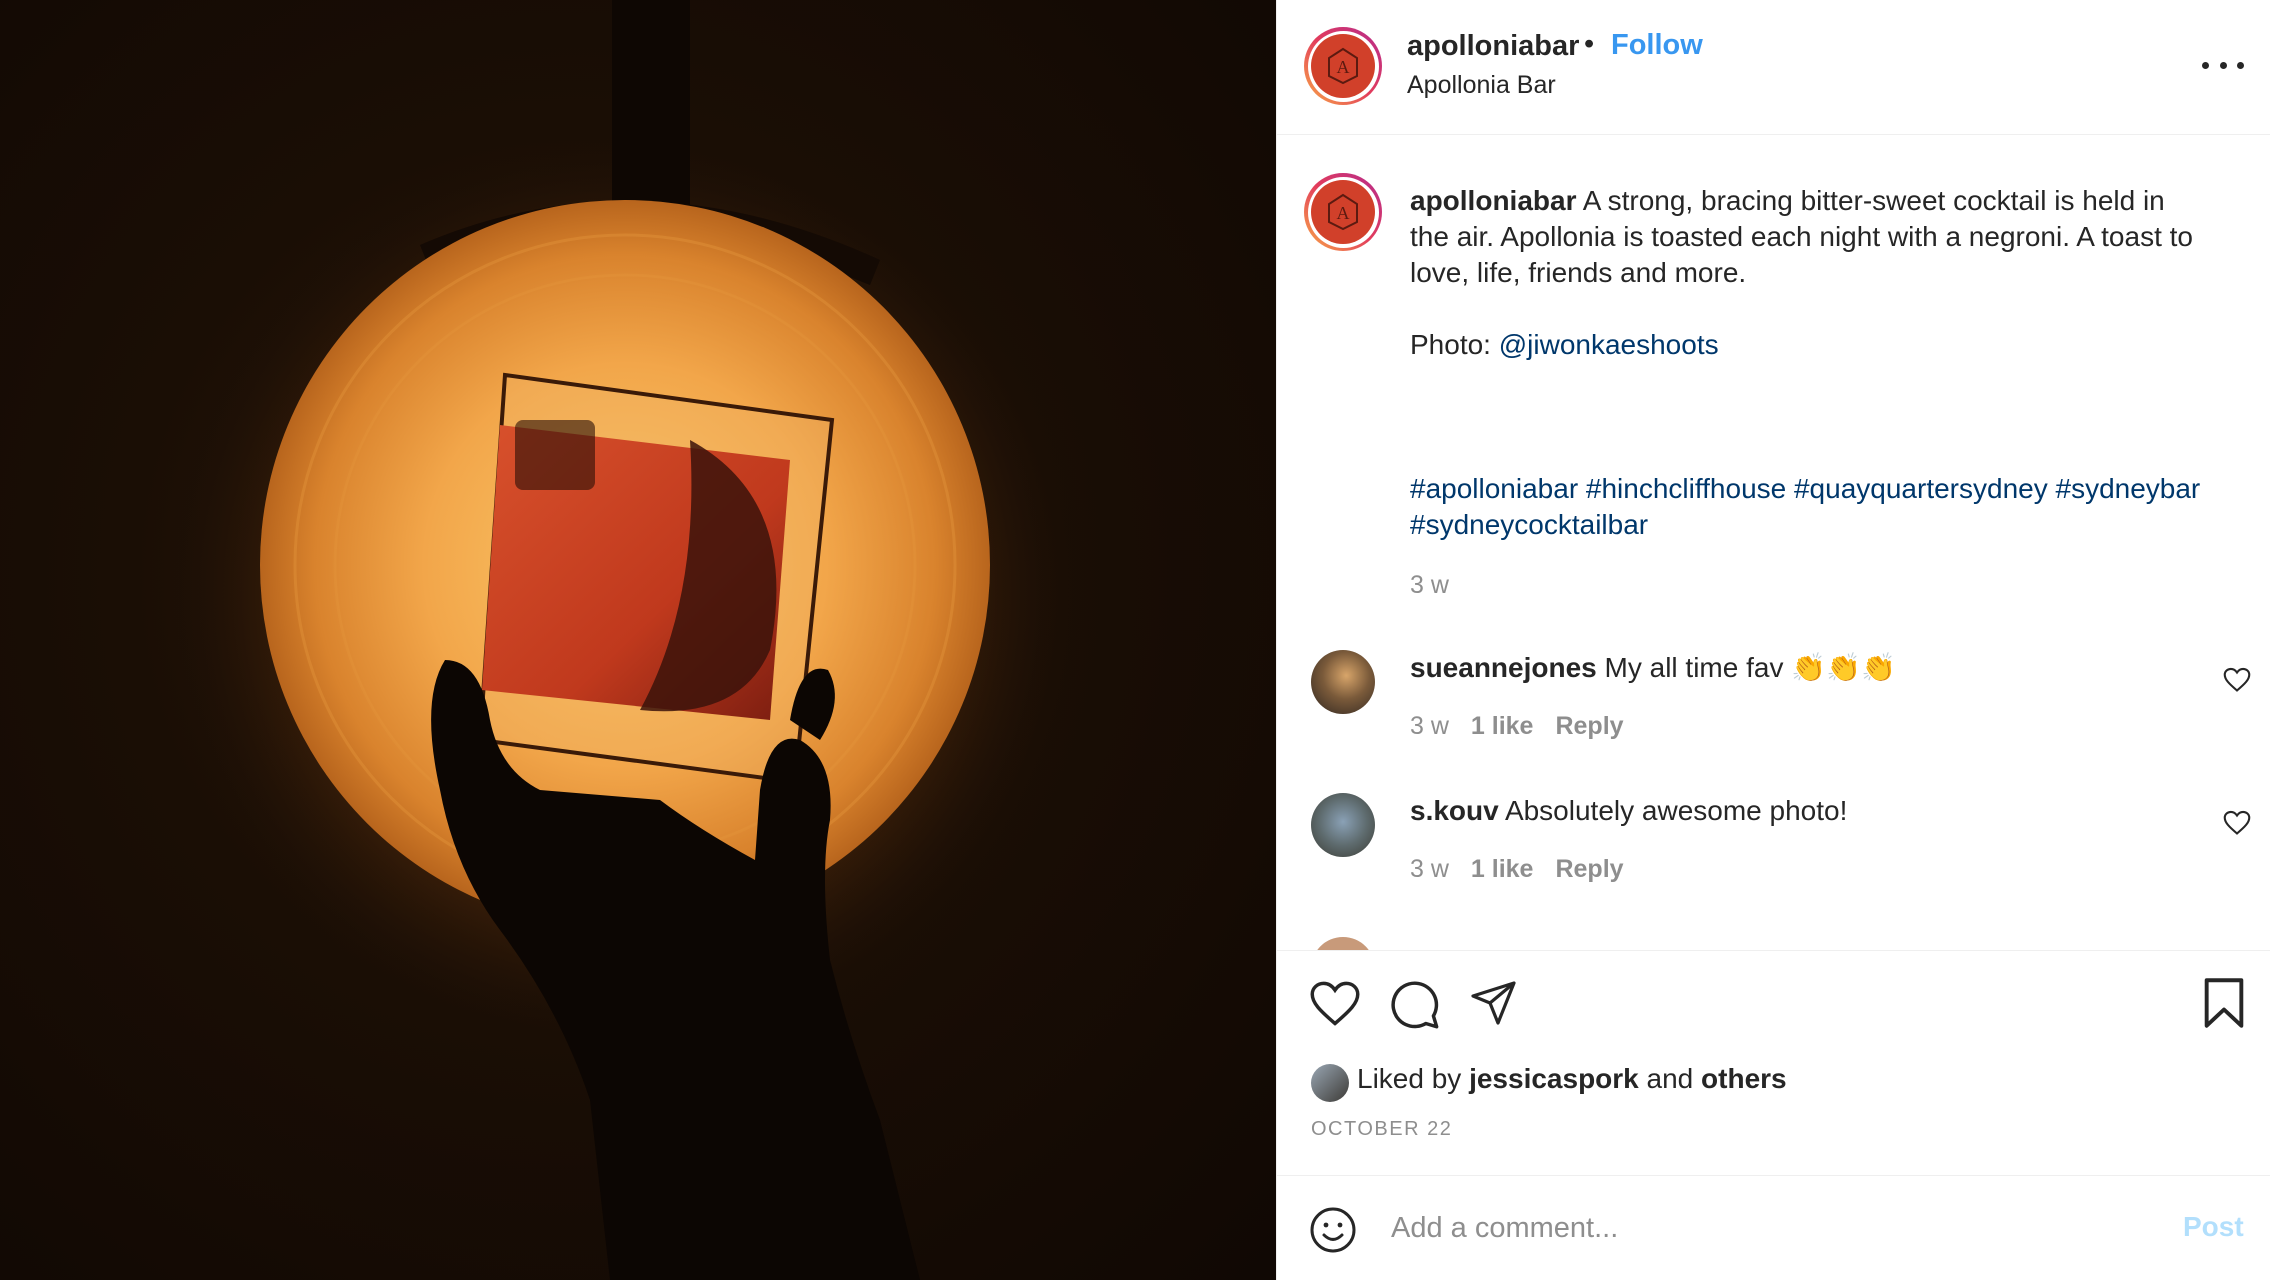 The height and width of the screenshot is (1280, 2270). I want to click on bookmark-icon, so click(2224, 1003).